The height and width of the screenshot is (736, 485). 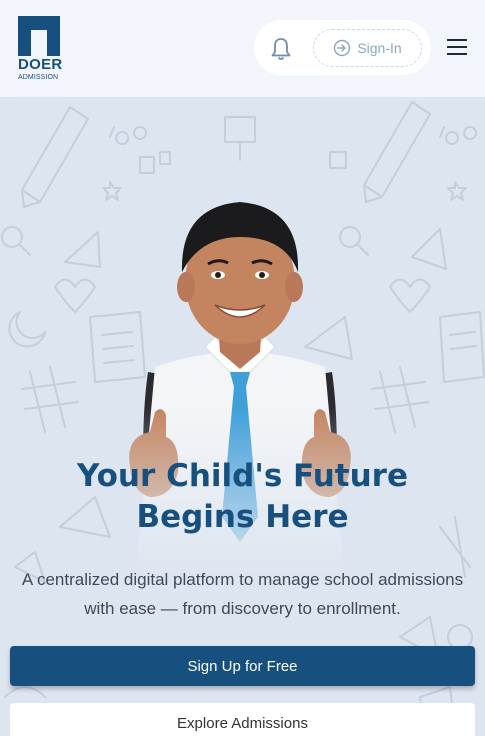 I want to click on logo-tagline: ADMISSION, so click(x=38, y=77).